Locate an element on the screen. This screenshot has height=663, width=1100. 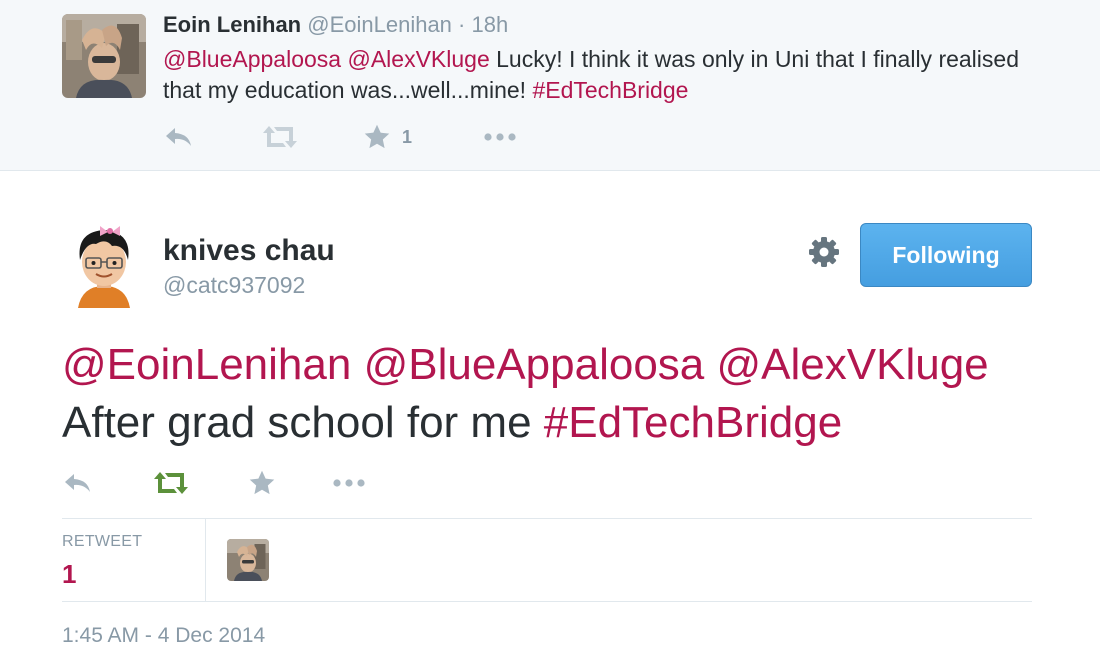
following-button: Following is located at coordinates (946, 255).